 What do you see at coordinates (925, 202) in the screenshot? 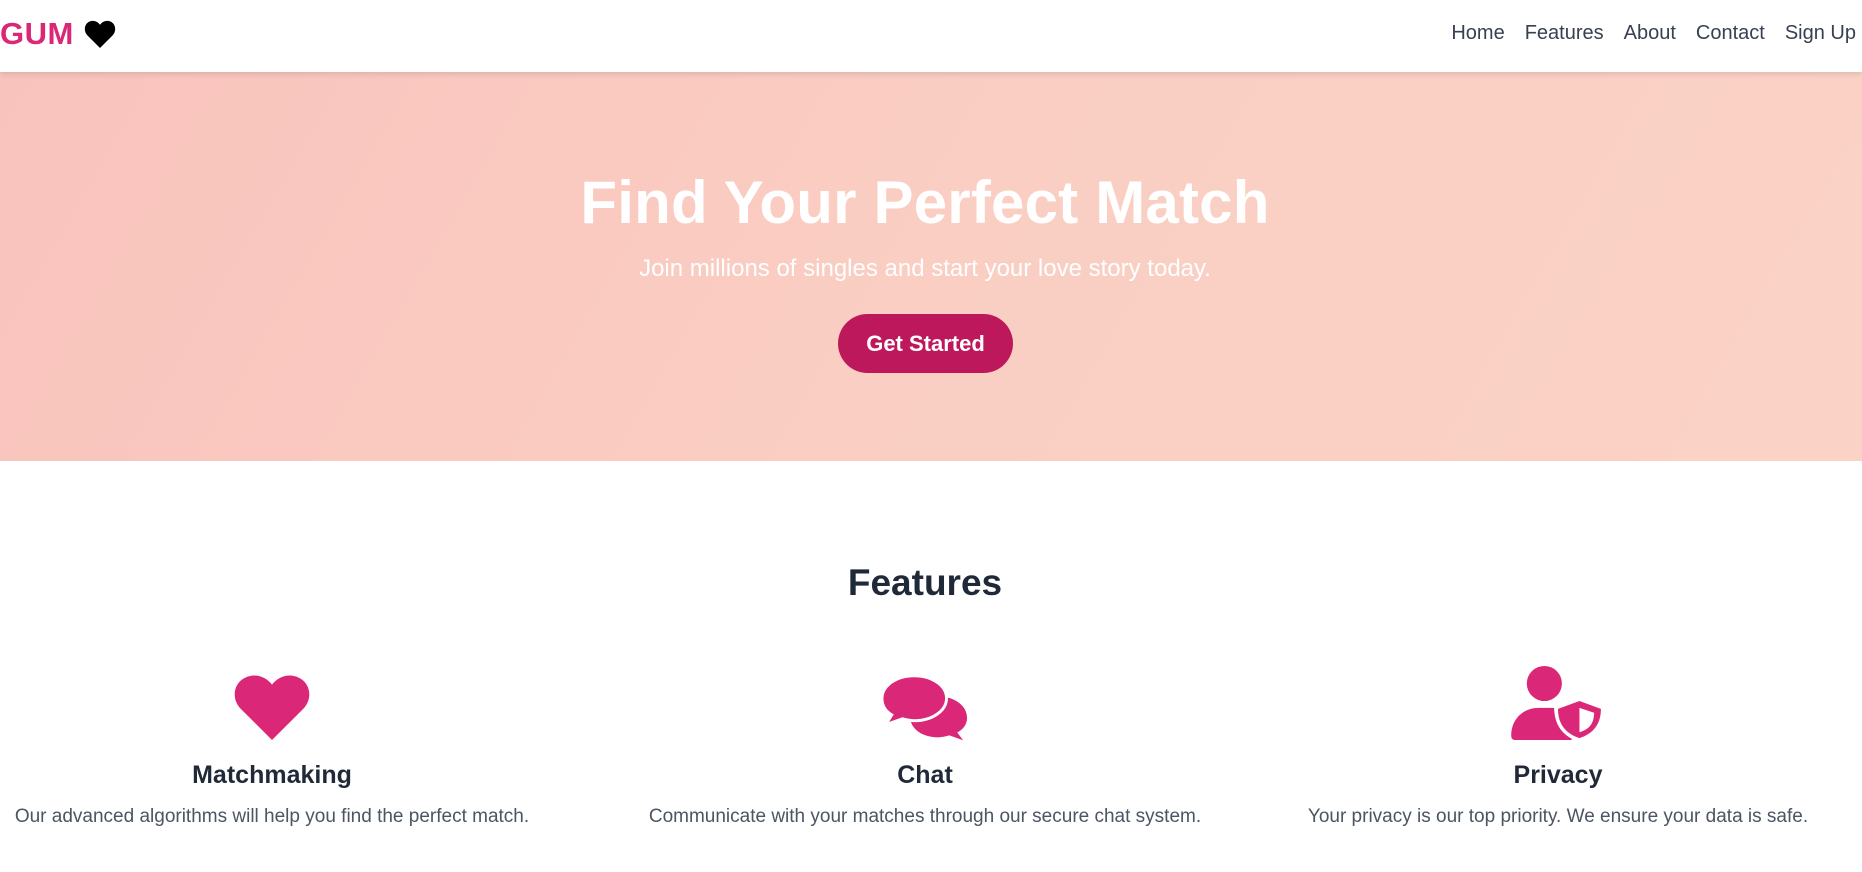
I see `hero-title: Find Your Perfect Match` at bounding box center [925, 202].